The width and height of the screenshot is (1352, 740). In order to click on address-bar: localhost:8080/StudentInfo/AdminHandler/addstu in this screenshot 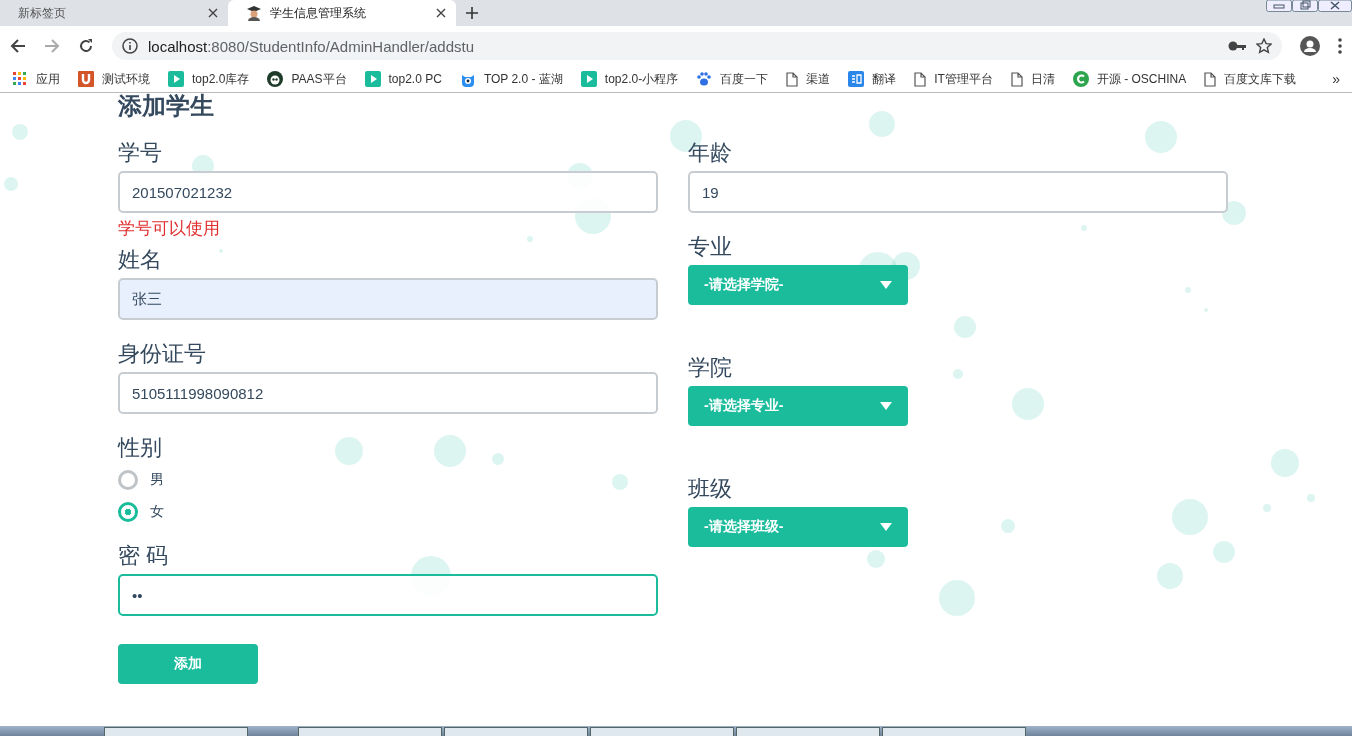, I will do `click(697, 46)`.